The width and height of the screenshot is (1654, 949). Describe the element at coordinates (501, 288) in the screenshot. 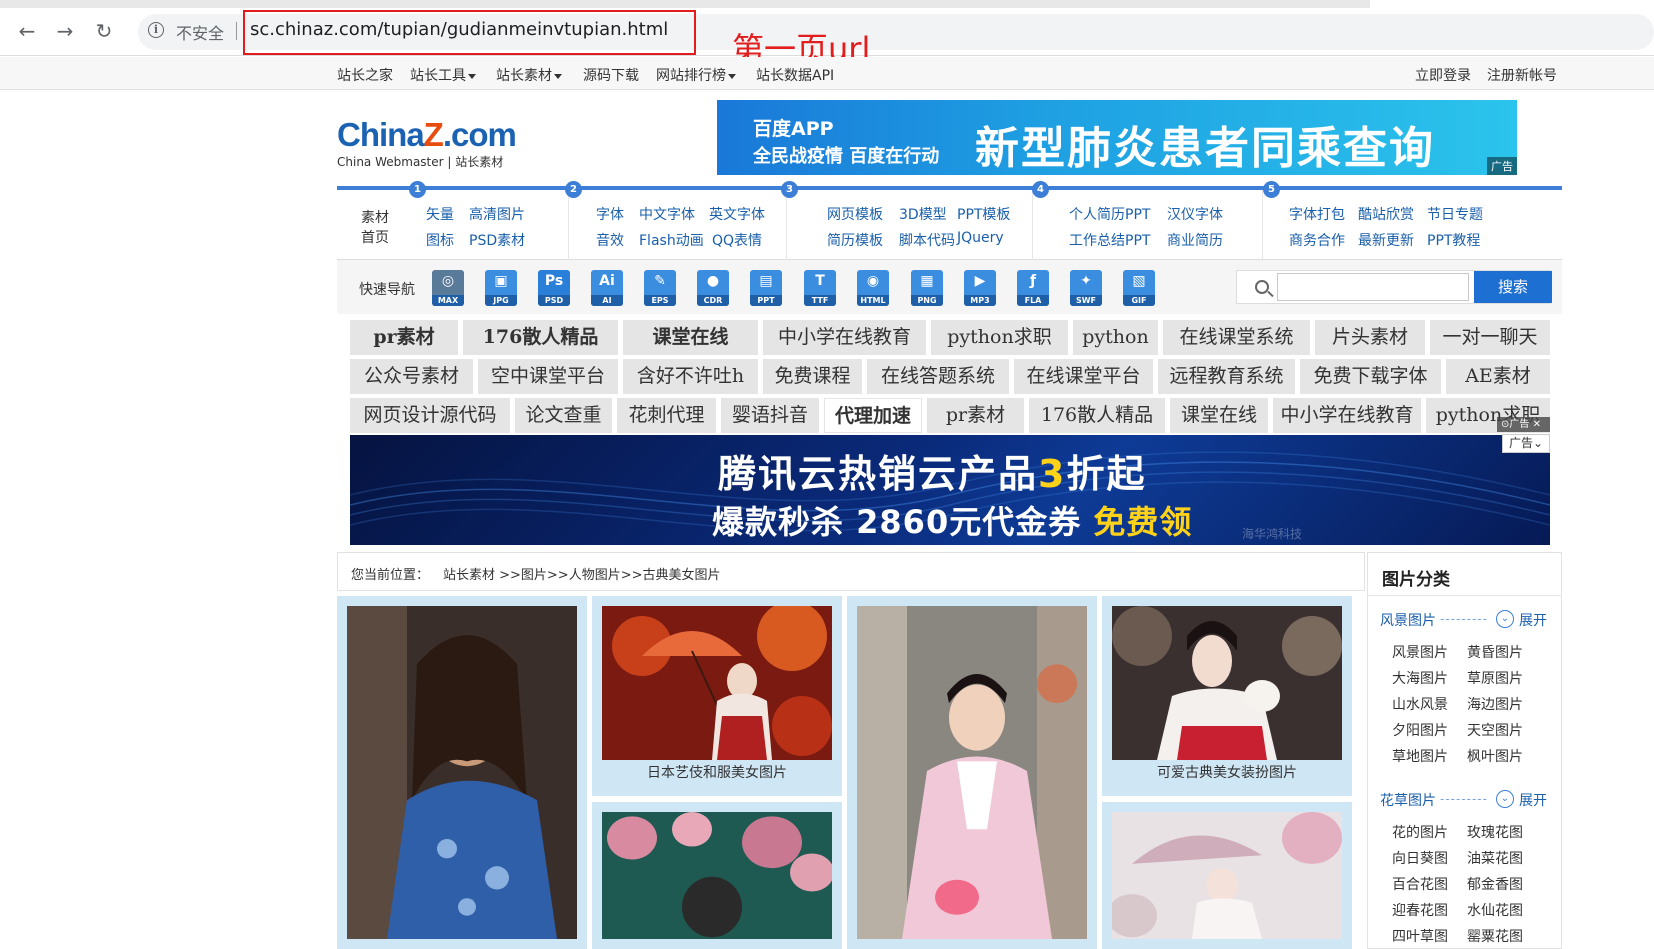

I see `jpg-file-icon: ▣ JPG` at that location.